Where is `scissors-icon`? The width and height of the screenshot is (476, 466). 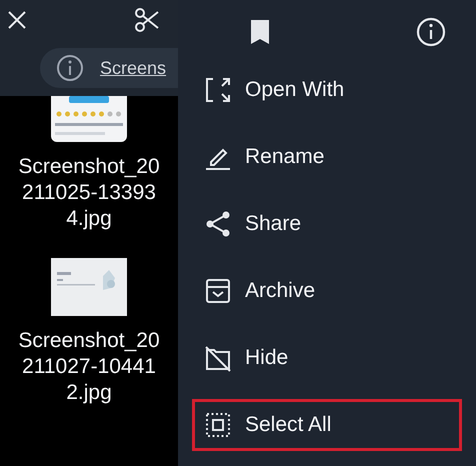 scissors-icon is located at coordinates (147, 20).